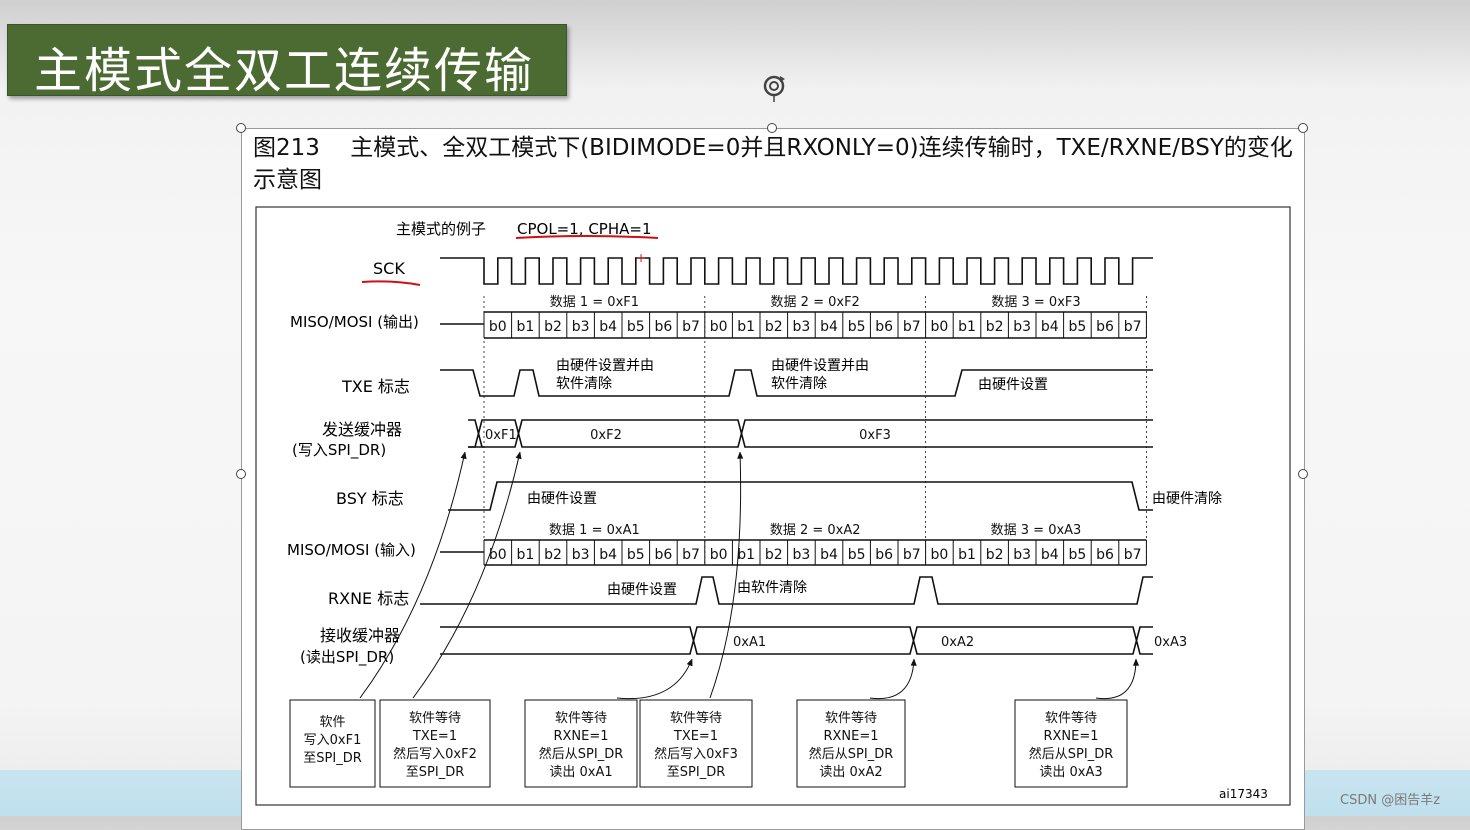  I want to click on bsy-label: BSY 标志, so click(370, 498).